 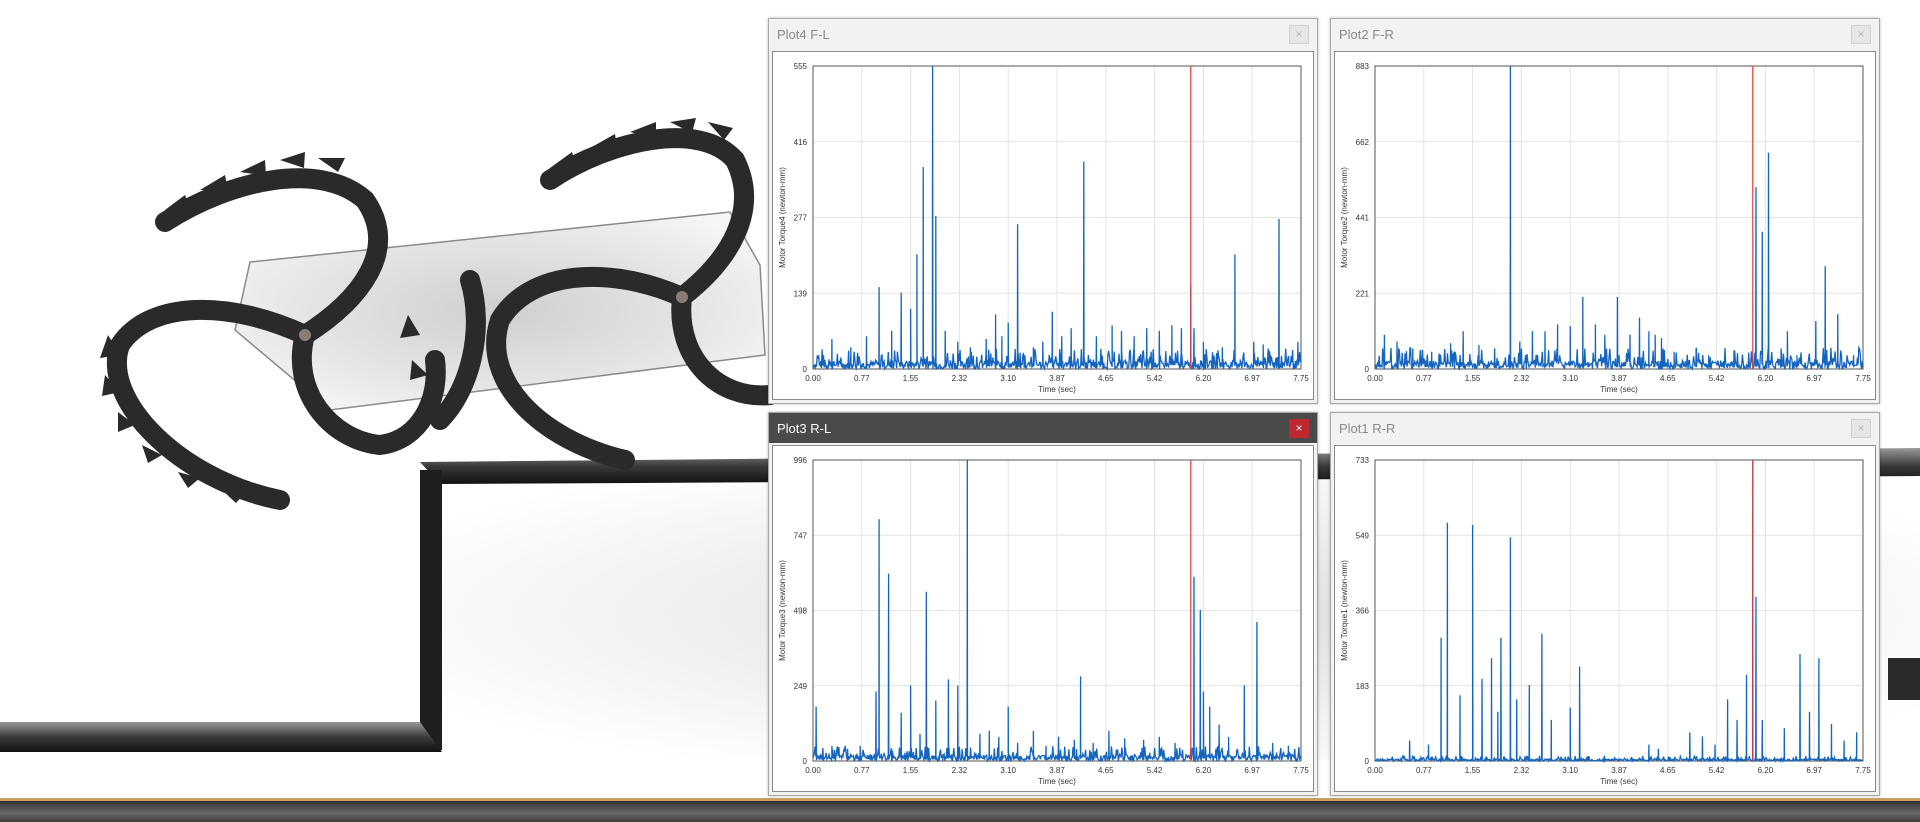 I want to click on y-tick-label: 221, so click(x=1363, y=293).